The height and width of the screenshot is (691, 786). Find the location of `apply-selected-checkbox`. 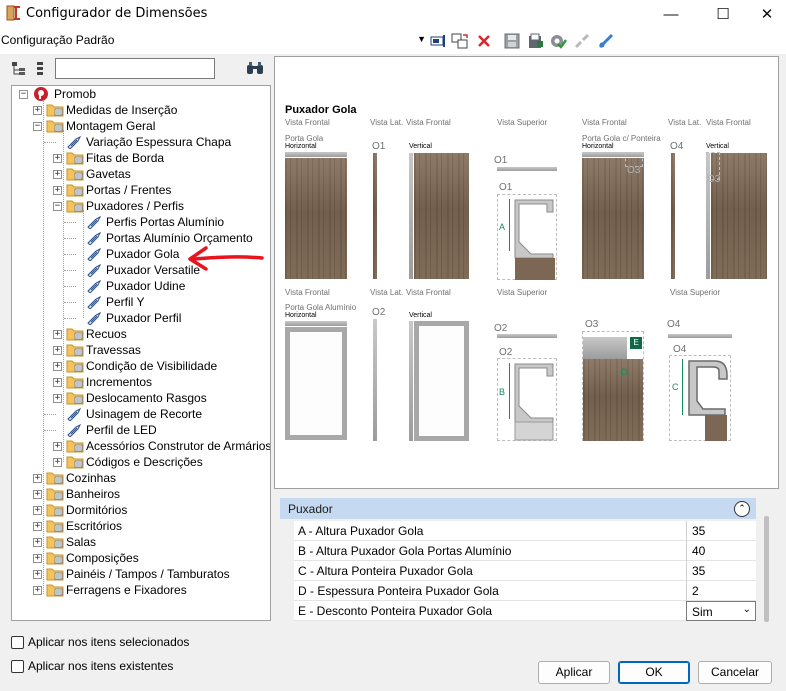

apply-selected-checkbox is located at coordinates (17, 642).